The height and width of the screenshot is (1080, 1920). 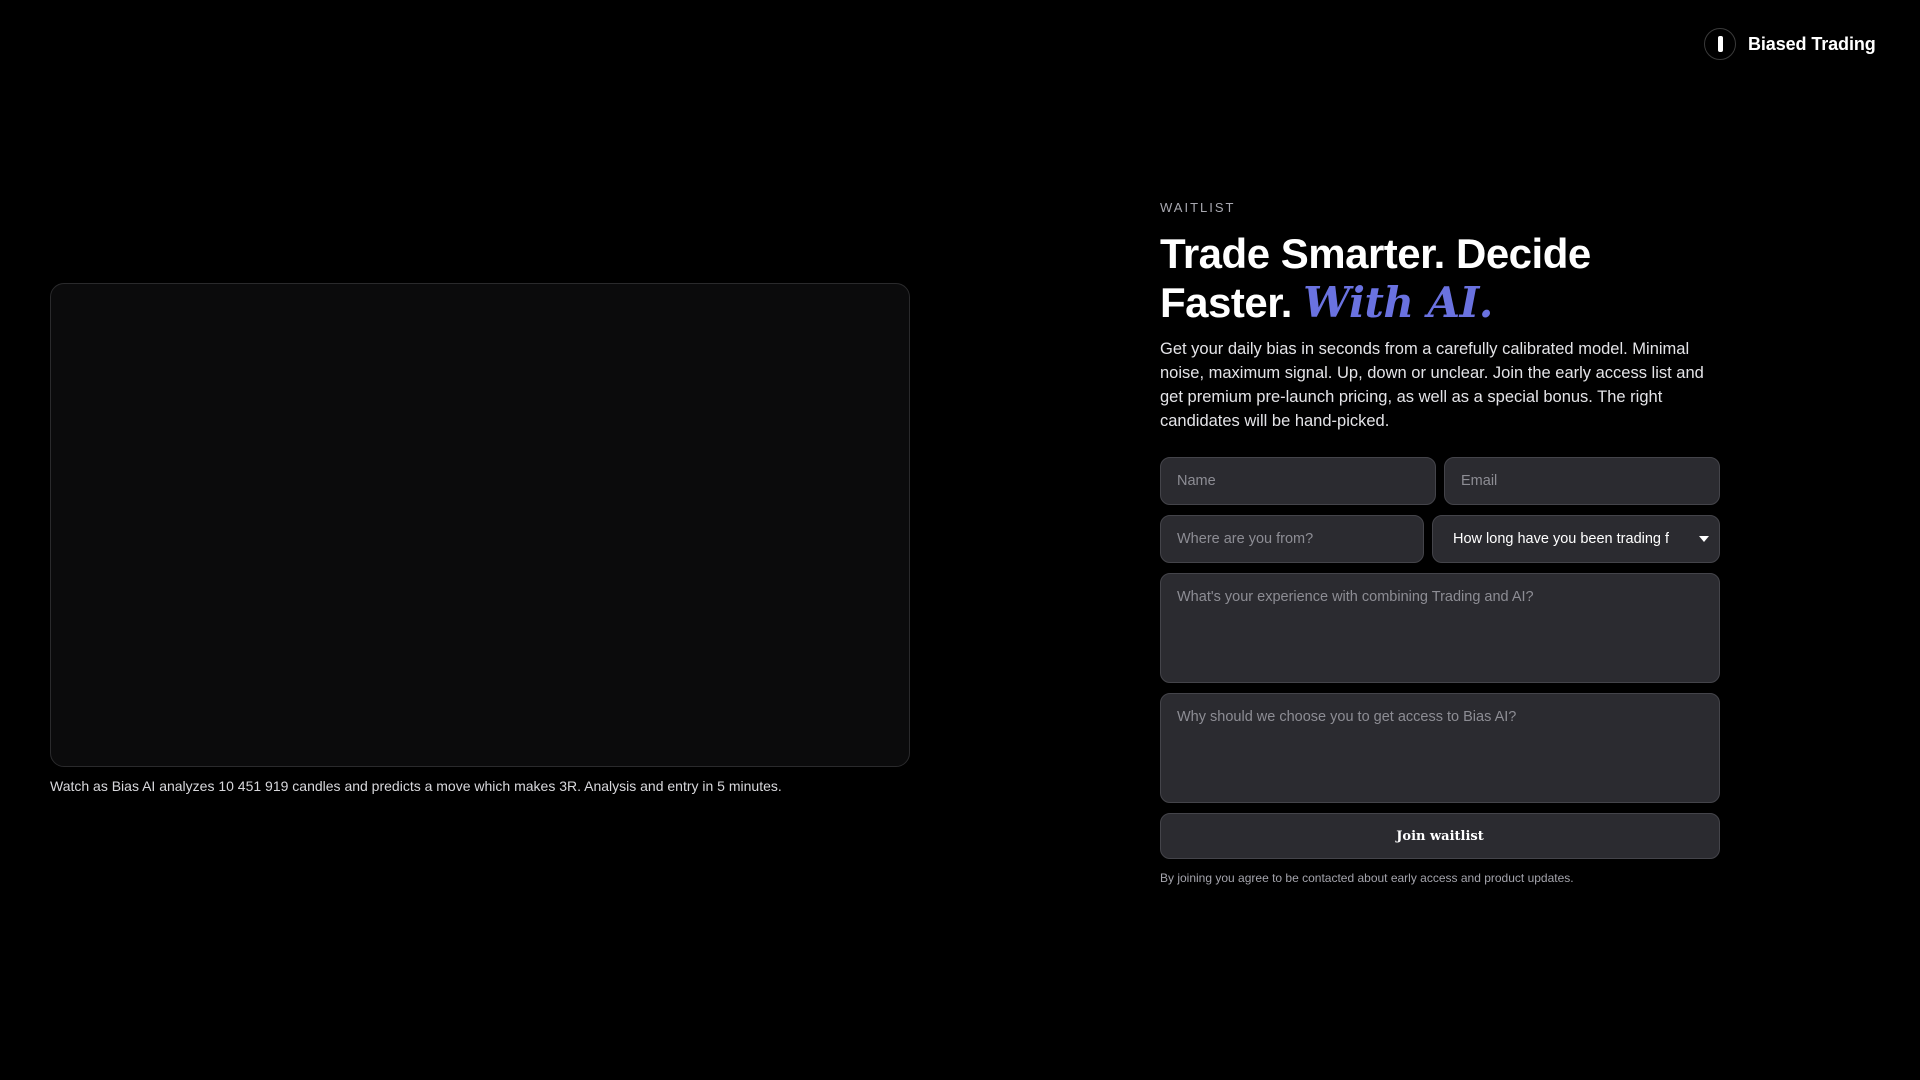 What do you see at coordinates (1440, 628) in the screenshot?
I see `experience-textarea` at bounding box center [1440, 628].